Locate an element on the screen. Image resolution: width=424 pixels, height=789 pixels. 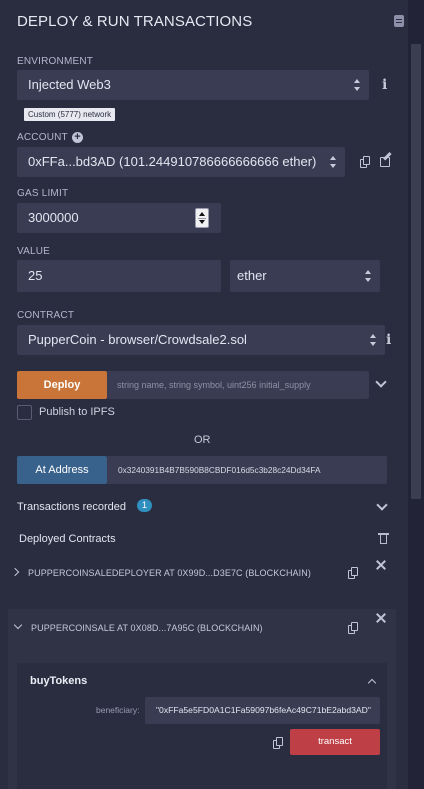
at-address-button: At Address is located at coordinates (62, 470).